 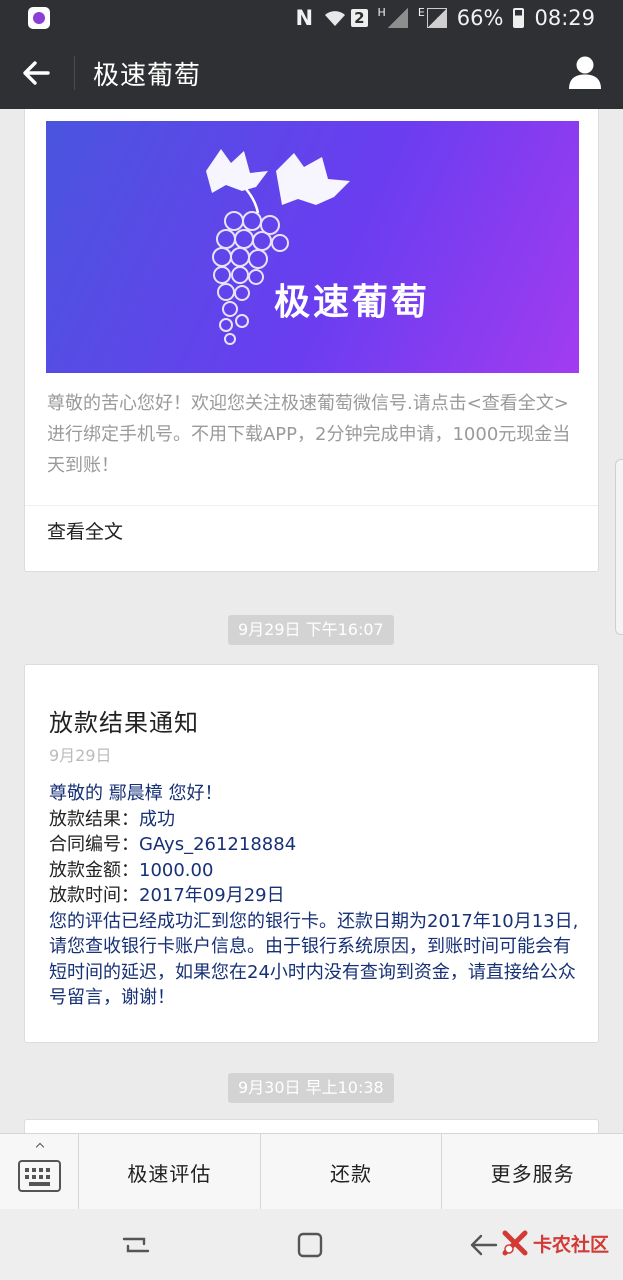 What do you see at coordinates (570, 1244) in the screenshot?
I see `watermark-text: 卡农社区` at bounding box center [570, 1244].